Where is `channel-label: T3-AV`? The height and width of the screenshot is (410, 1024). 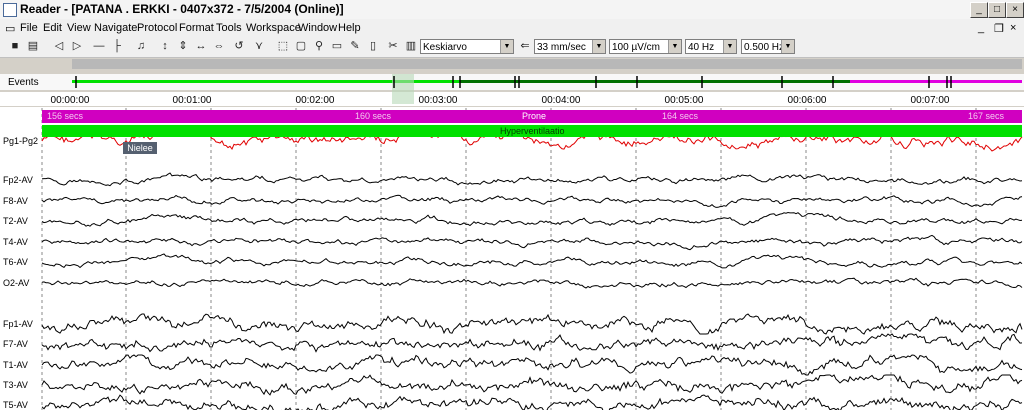
channel-label: T3-AV is located at coordinates (15, 385).